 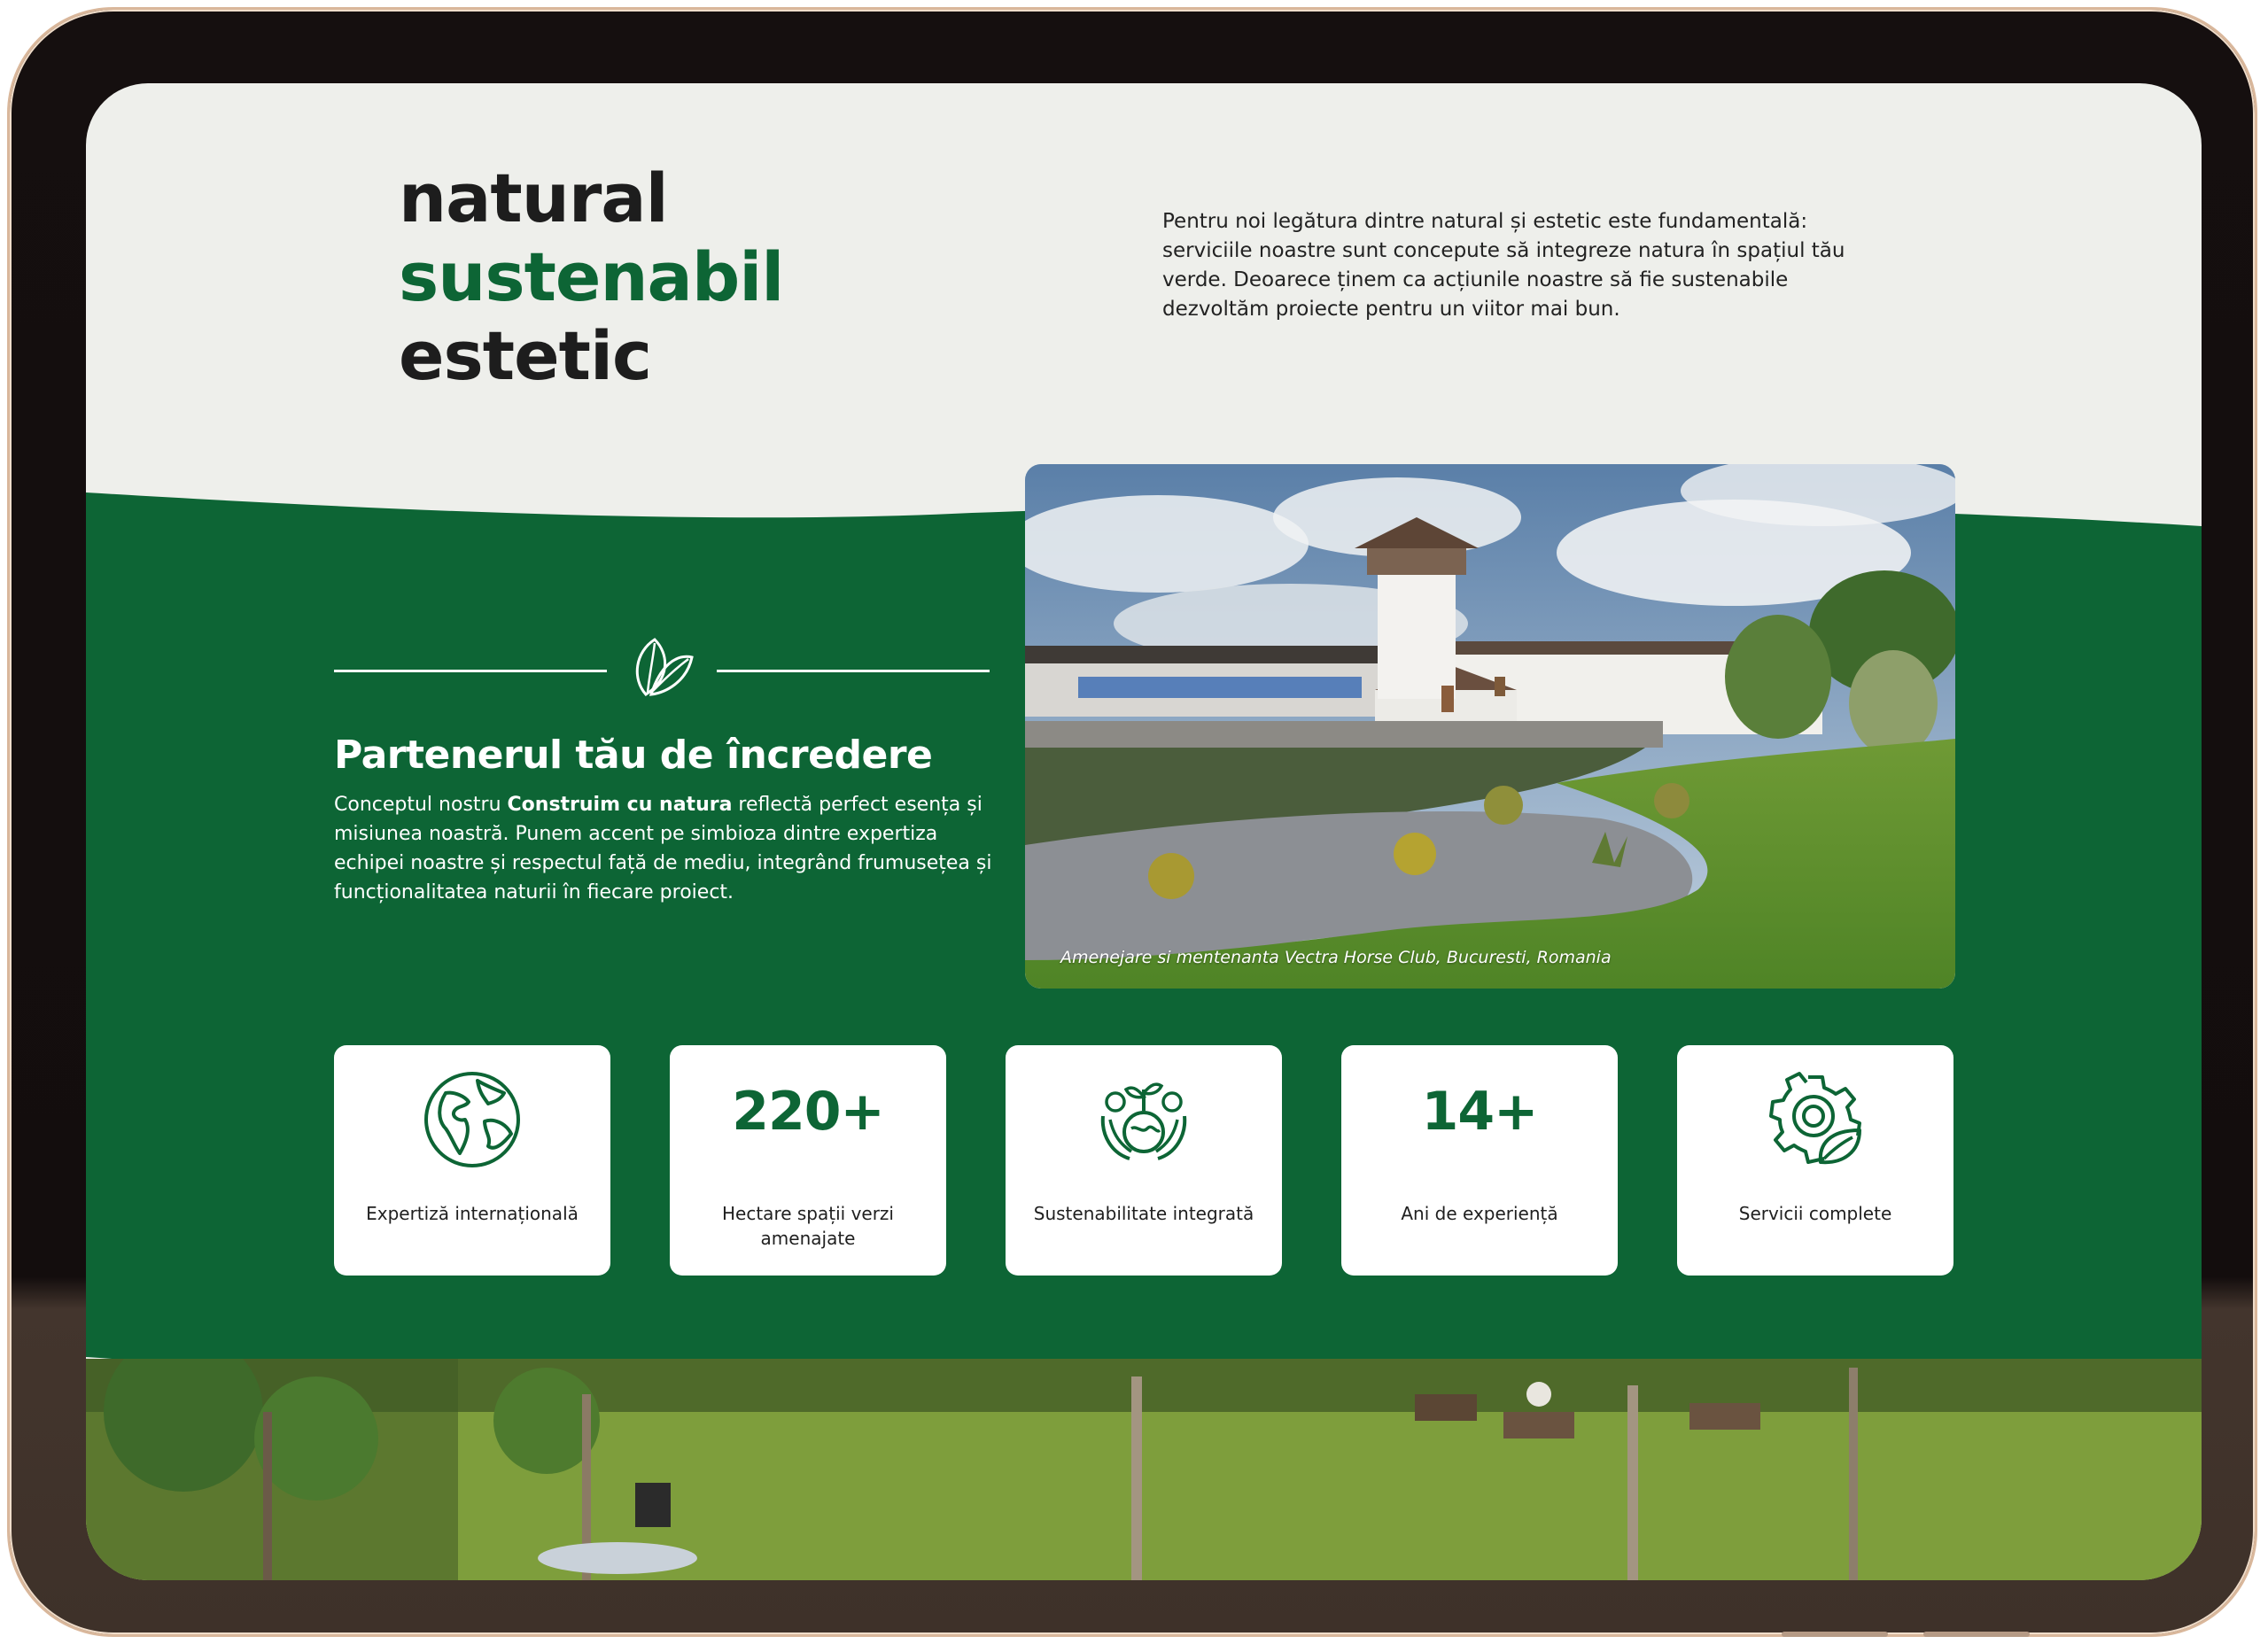 I want to click on partner-text-start: Conceptul nostru, so click(x=421, y=805).